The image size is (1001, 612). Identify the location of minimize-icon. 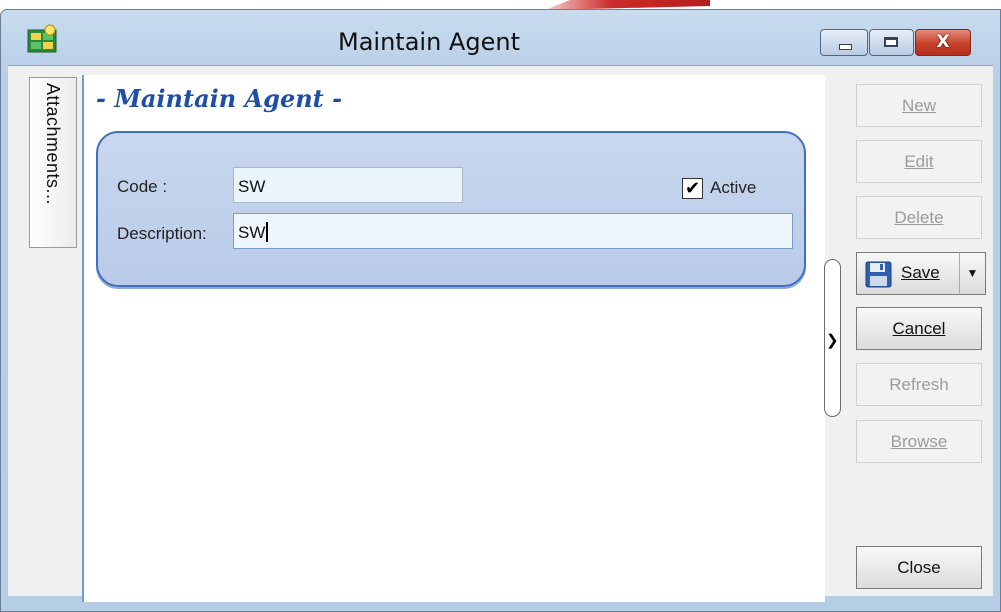
(845, 47).